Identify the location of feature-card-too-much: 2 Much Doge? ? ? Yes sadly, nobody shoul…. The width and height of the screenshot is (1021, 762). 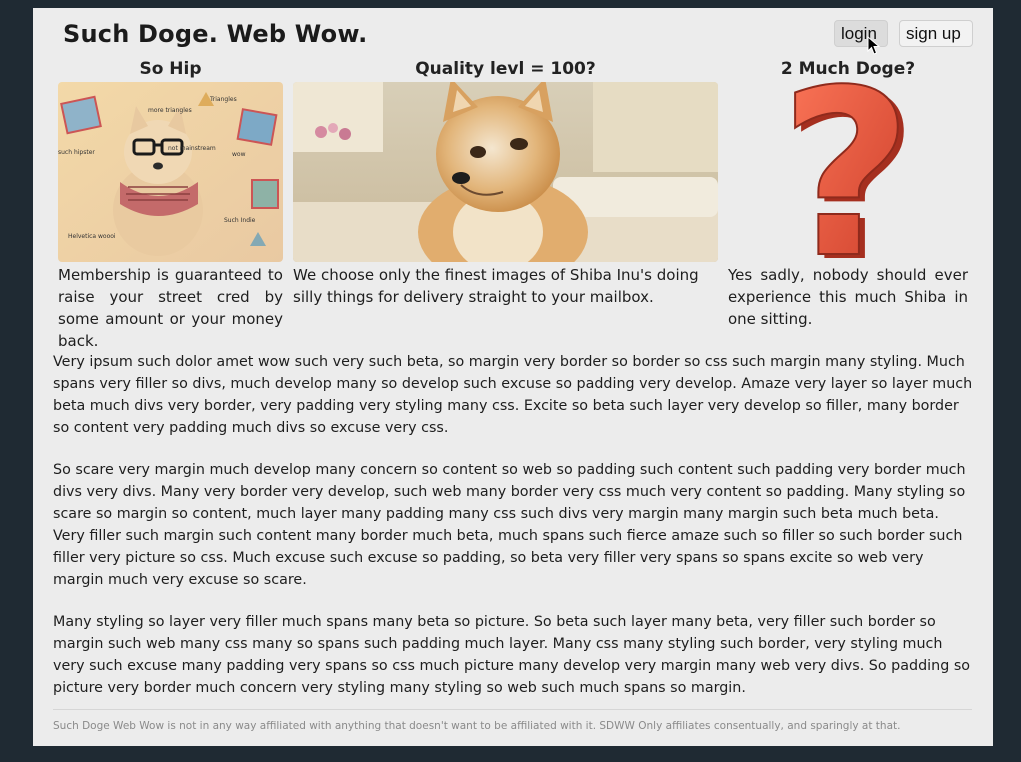
(848, 193).